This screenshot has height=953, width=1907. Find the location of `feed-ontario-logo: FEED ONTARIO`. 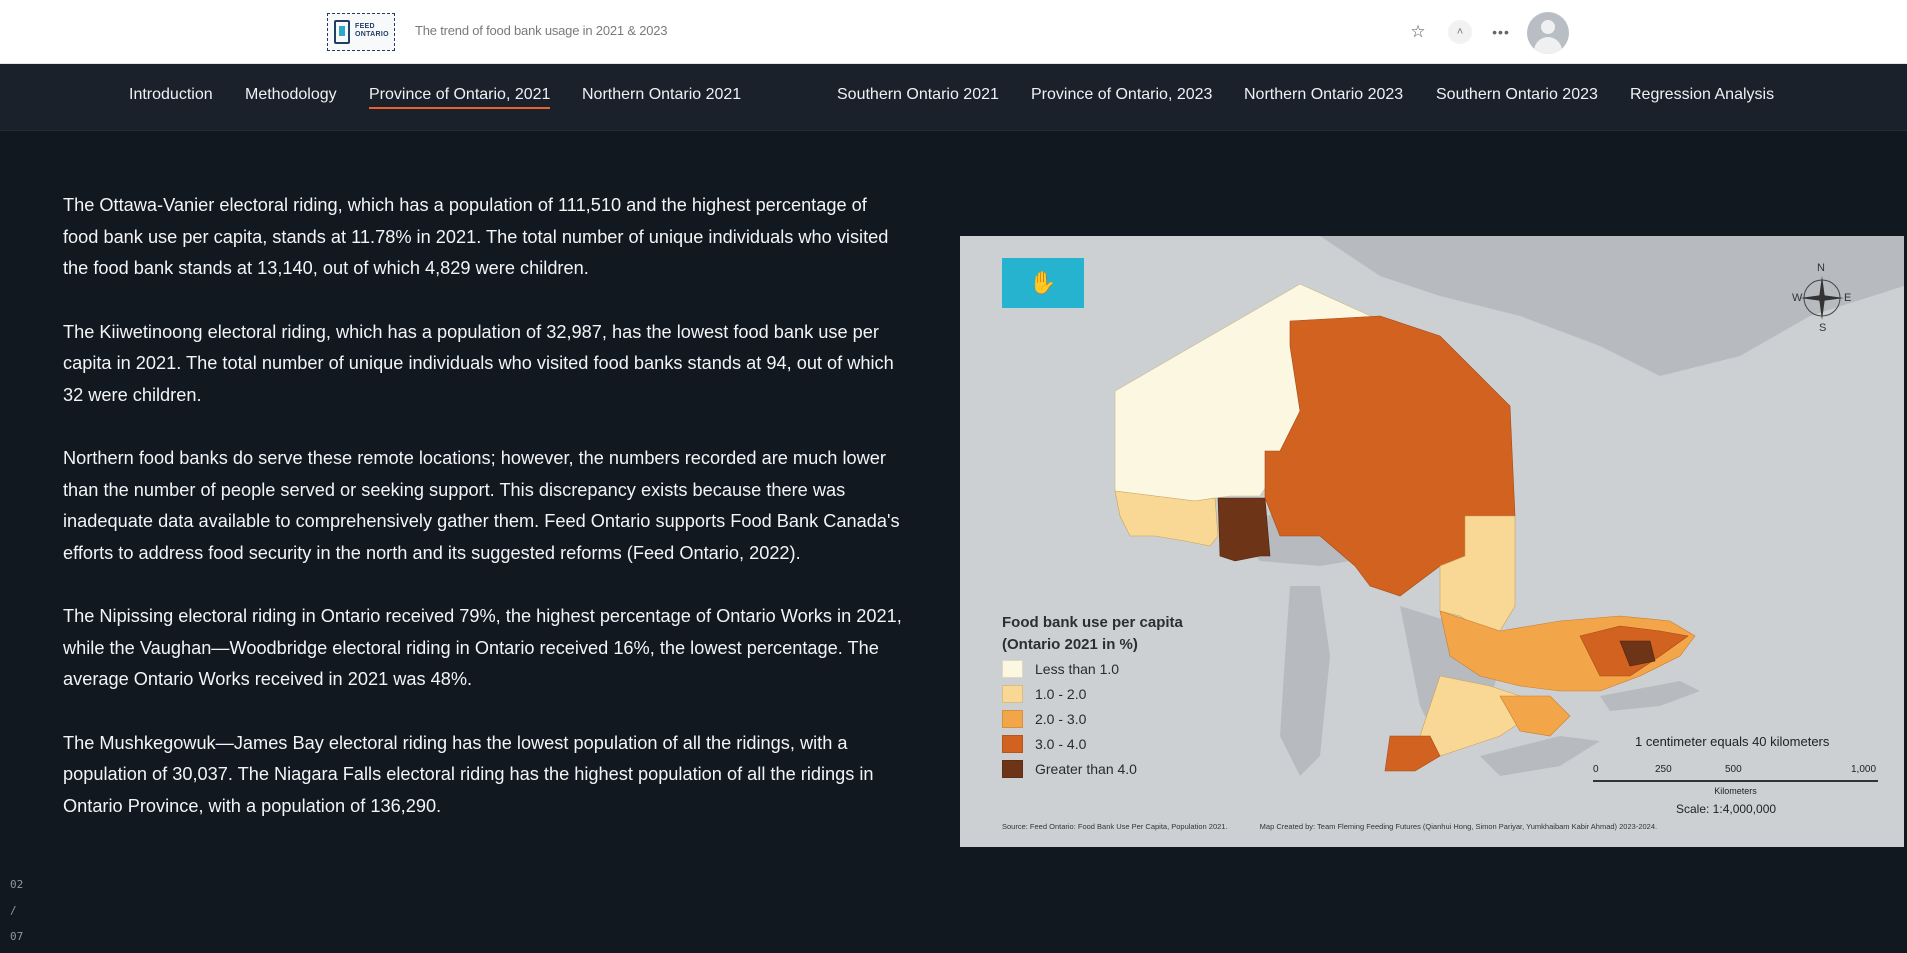

feed-ontario-logo: FEED ONTARIO is located at coordinates (361, 32).